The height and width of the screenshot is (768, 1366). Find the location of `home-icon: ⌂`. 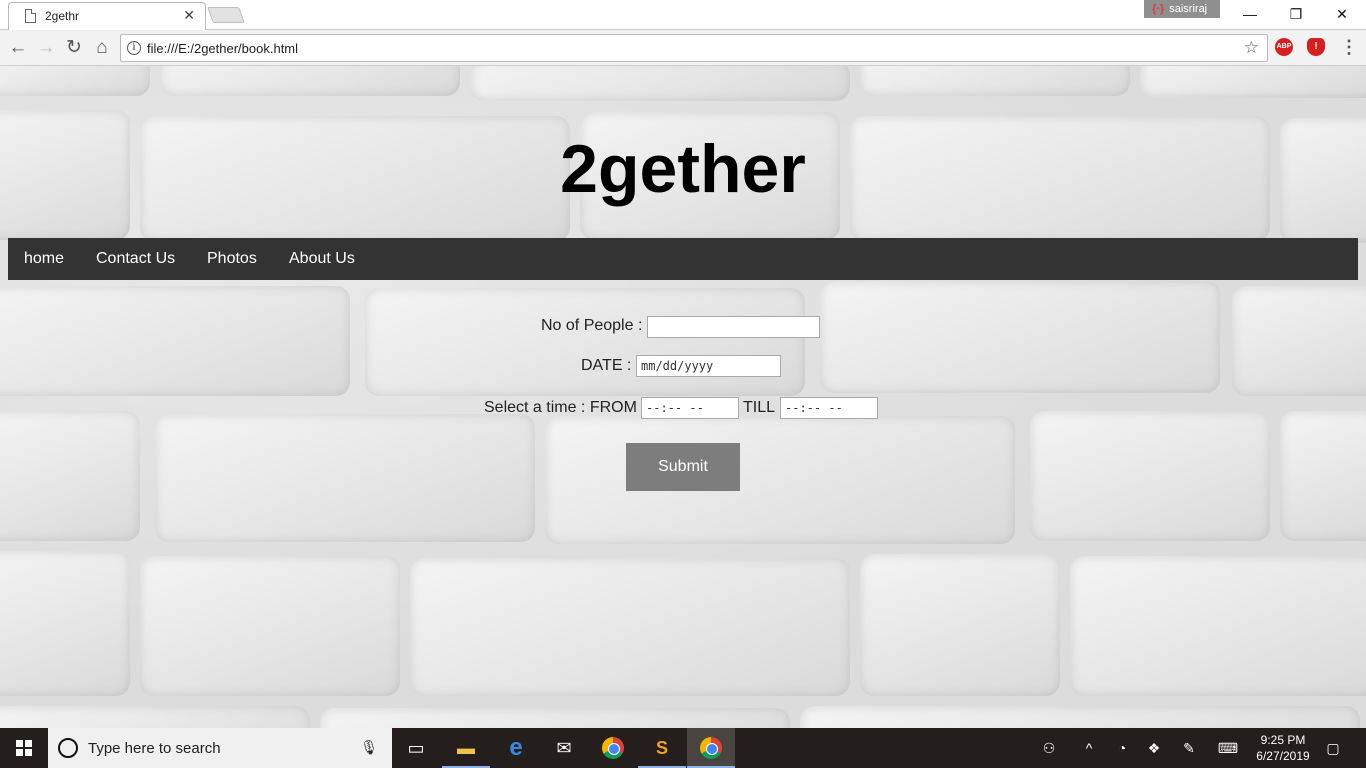

home-icon: ⌂ is located at coordinates (102, 48).